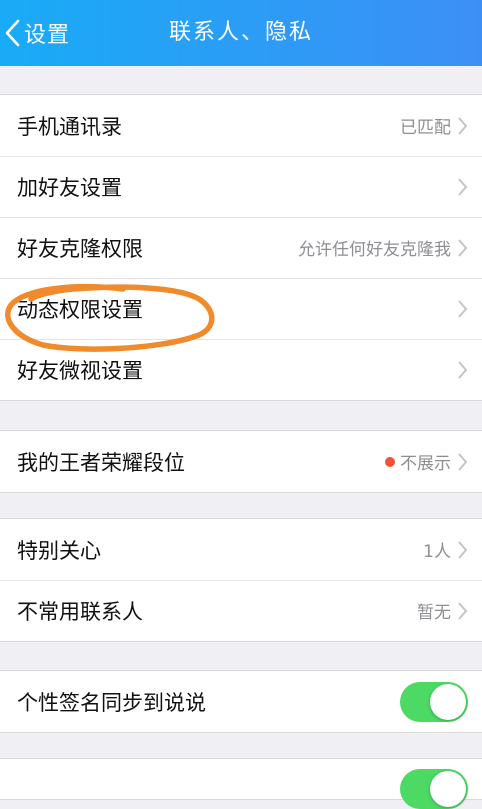 The height and width of the screenshot is (809, 482). I want to click on signature-sync-toggle, so click(434, 701).